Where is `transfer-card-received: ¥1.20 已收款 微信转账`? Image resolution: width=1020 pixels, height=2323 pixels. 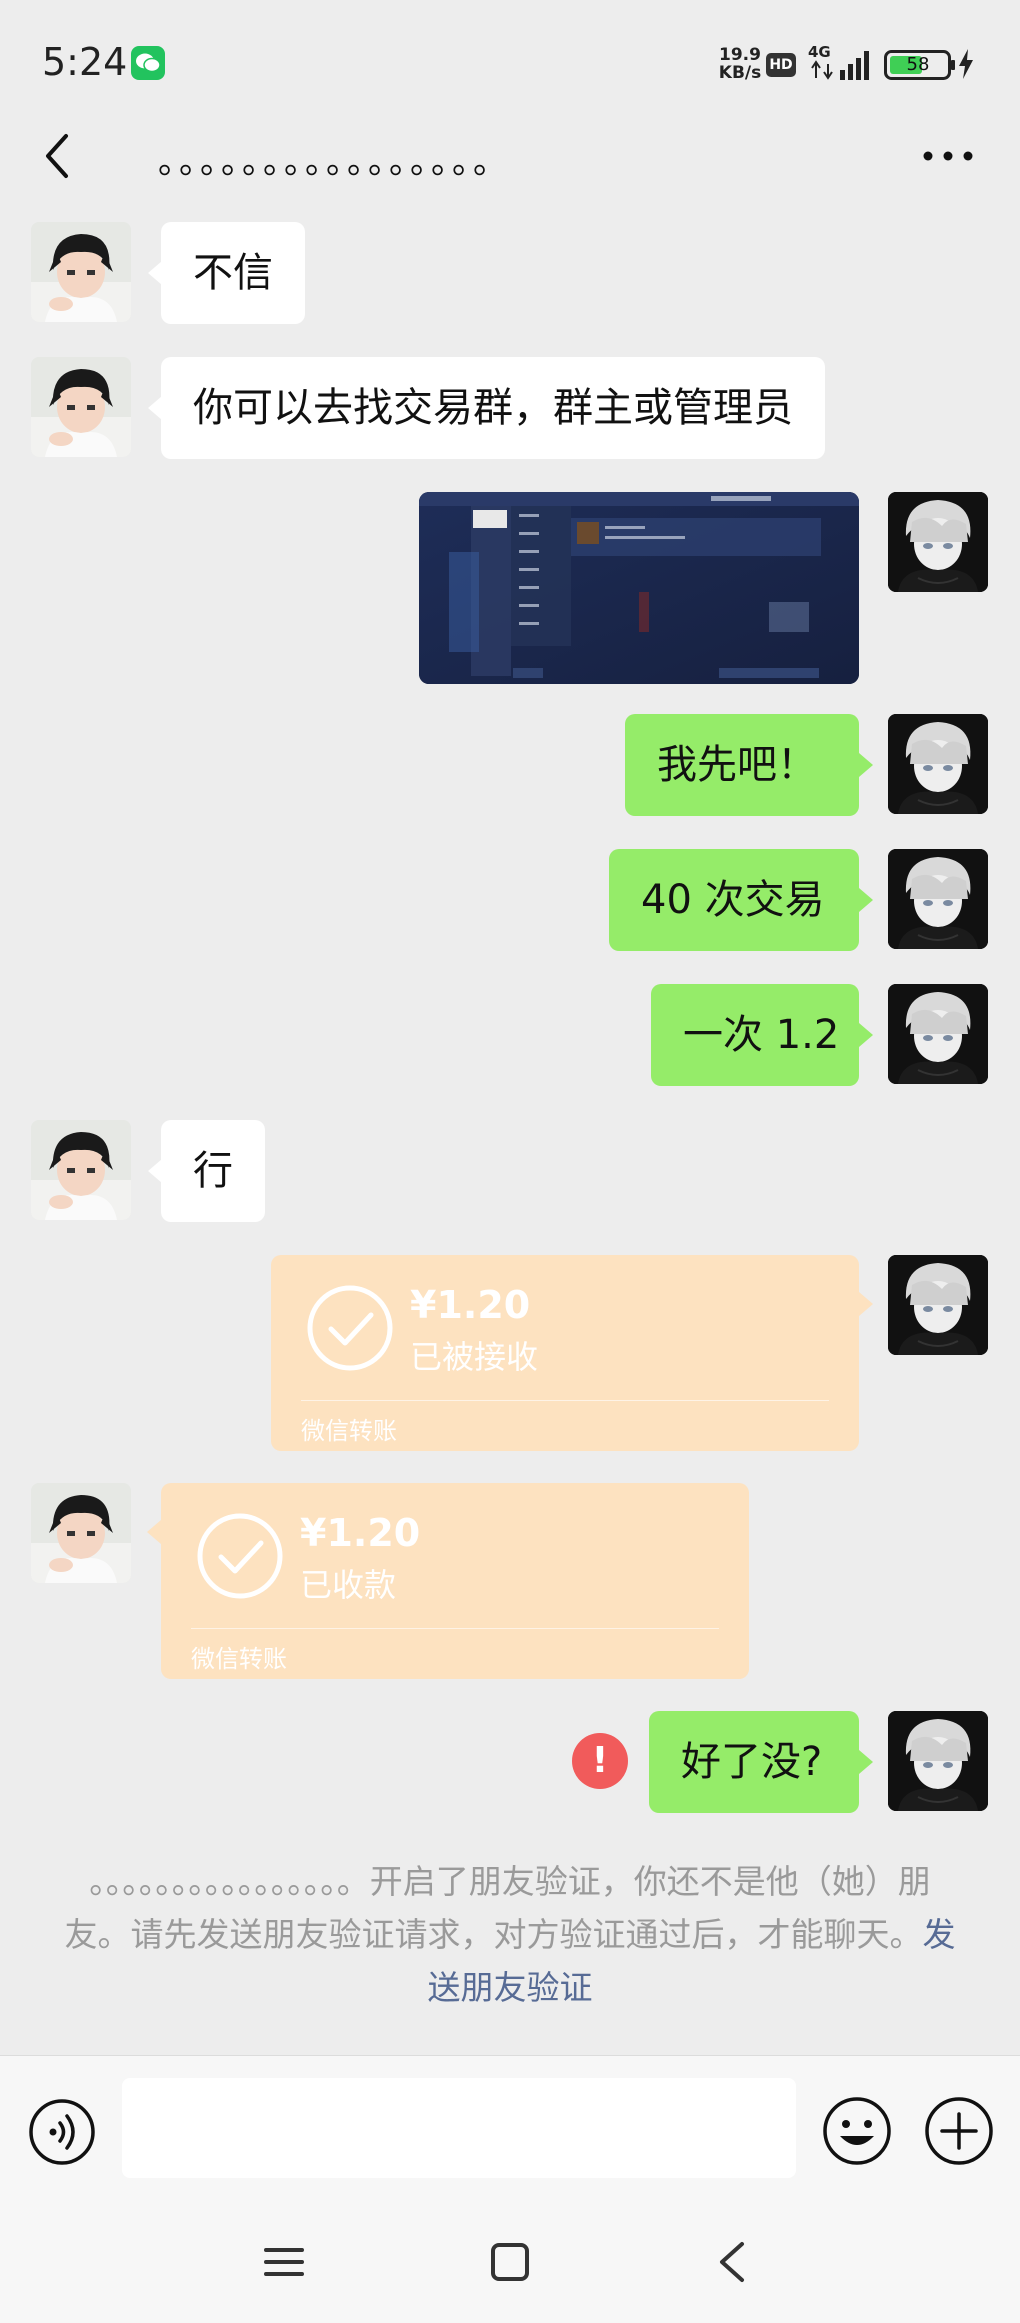 transfer-card-received: ¥1.20 已收款 微信转账 is located at coordinates (455, 1581).